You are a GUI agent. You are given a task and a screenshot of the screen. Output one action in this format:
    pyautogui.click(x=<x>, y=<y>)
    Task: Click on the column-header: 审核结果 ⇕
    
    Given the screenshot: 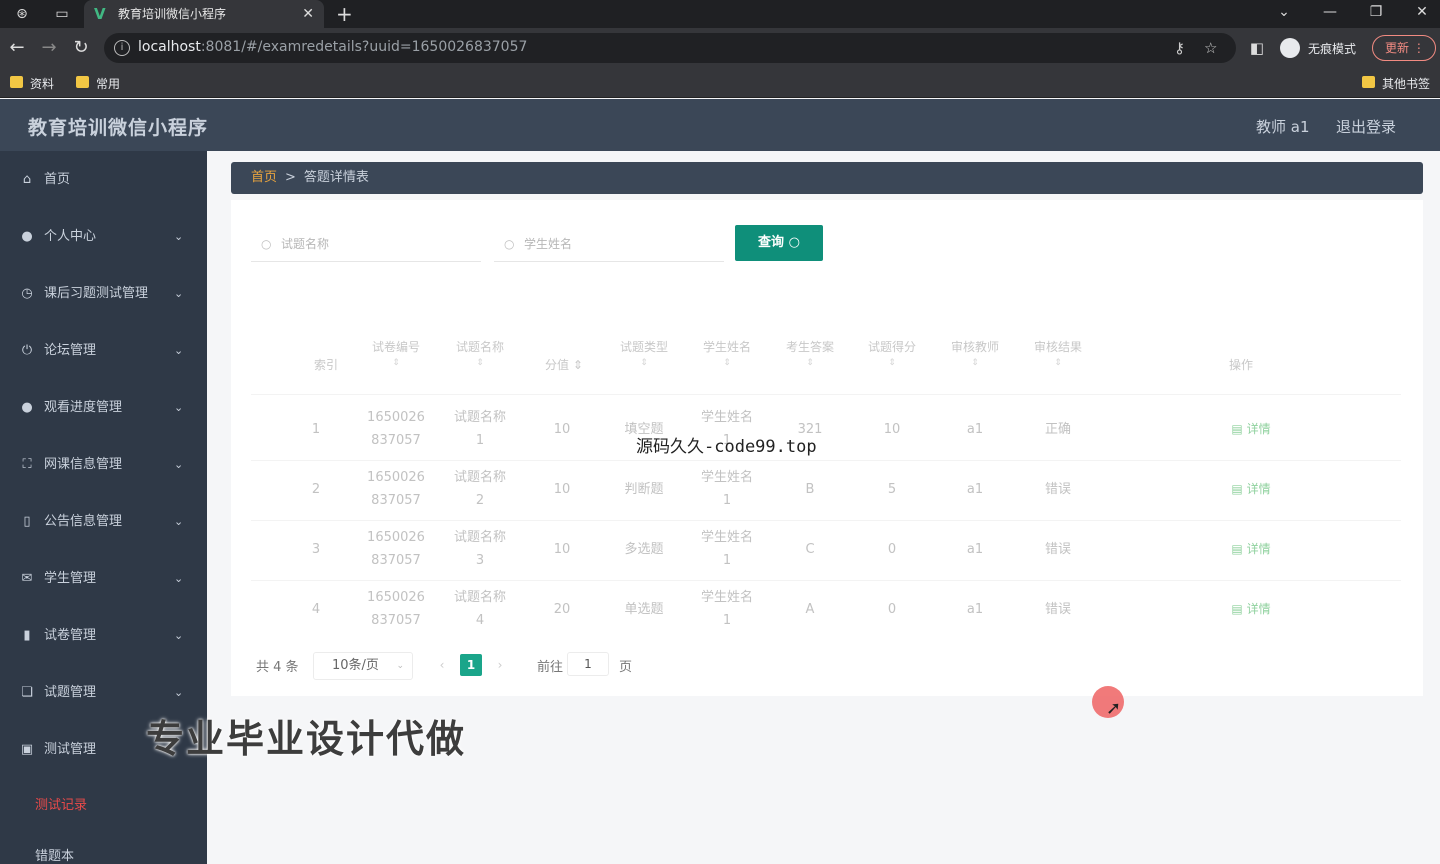 What is the action you would take?
    pyautogui.click(x=1058, y=352)
    